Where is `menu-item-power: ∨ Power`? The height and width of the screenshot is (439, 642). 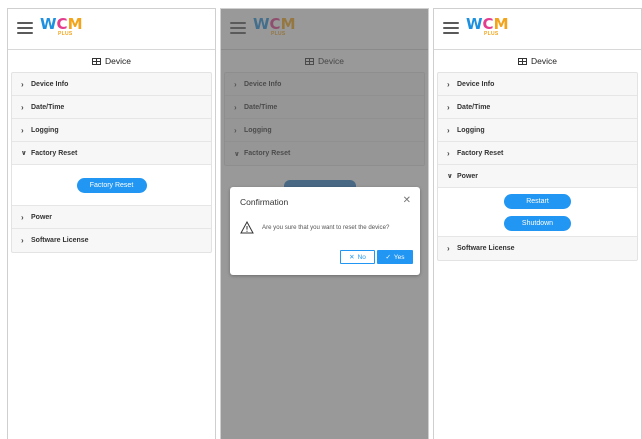
menu-item-power: ∨ Power is located at coordinates (537, 176).